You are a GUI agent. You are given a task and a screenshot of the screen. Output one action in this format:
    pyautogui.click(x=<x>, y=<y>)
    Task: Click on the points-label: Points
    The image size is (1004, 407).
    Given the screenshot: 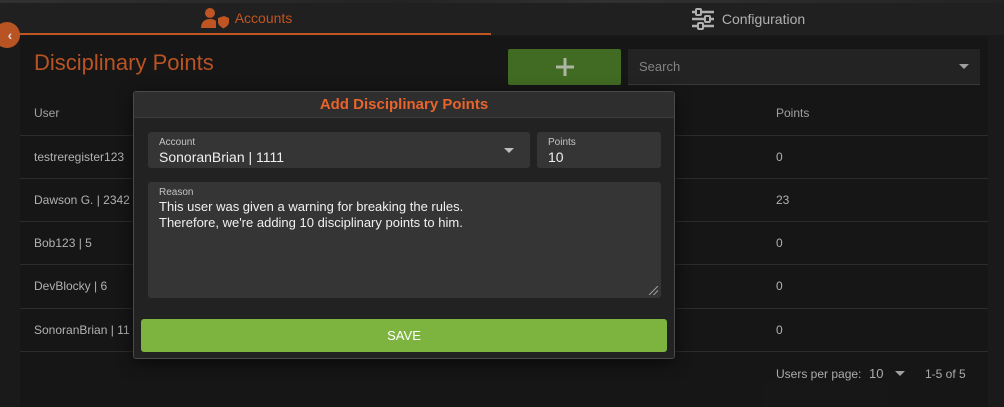 What is the action you would take?
    pyautogui.click(x=562, y=142)
    